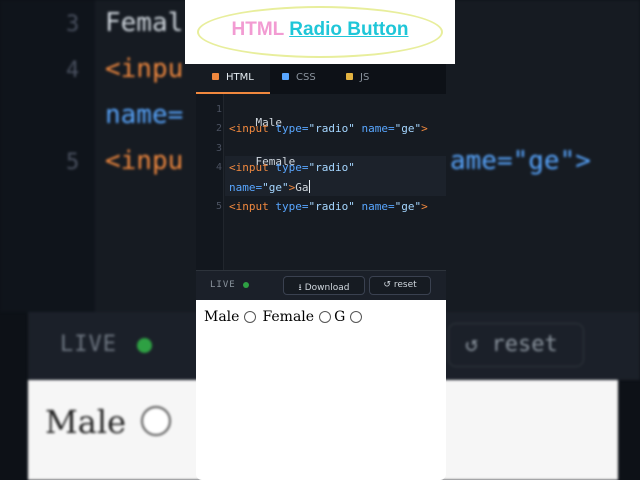  Describe the element at coordinates (520, 161) in the screenshot. I see `bg-code-line-tail: ame="ge">` at that location.